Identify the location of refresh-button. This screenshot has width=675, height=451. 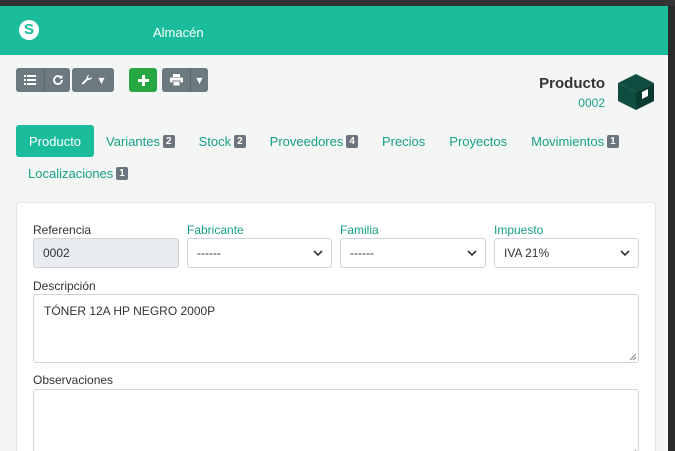
(57, 80).